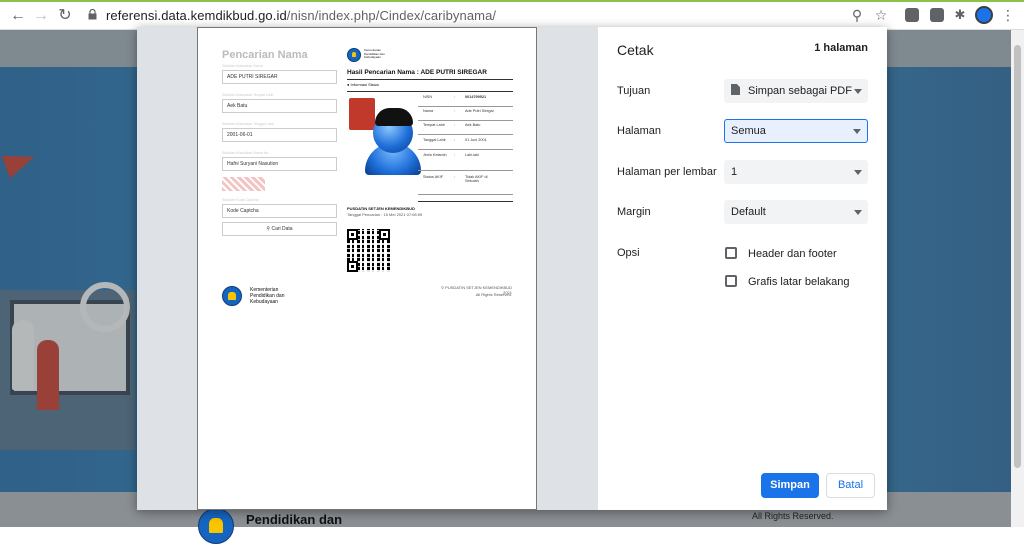  What do you see at coordinates (465, 144) in the screenshot?
I see `table-row: Tanggal Lahir: 01 Juni 2001` at bounding box center [465, 144].